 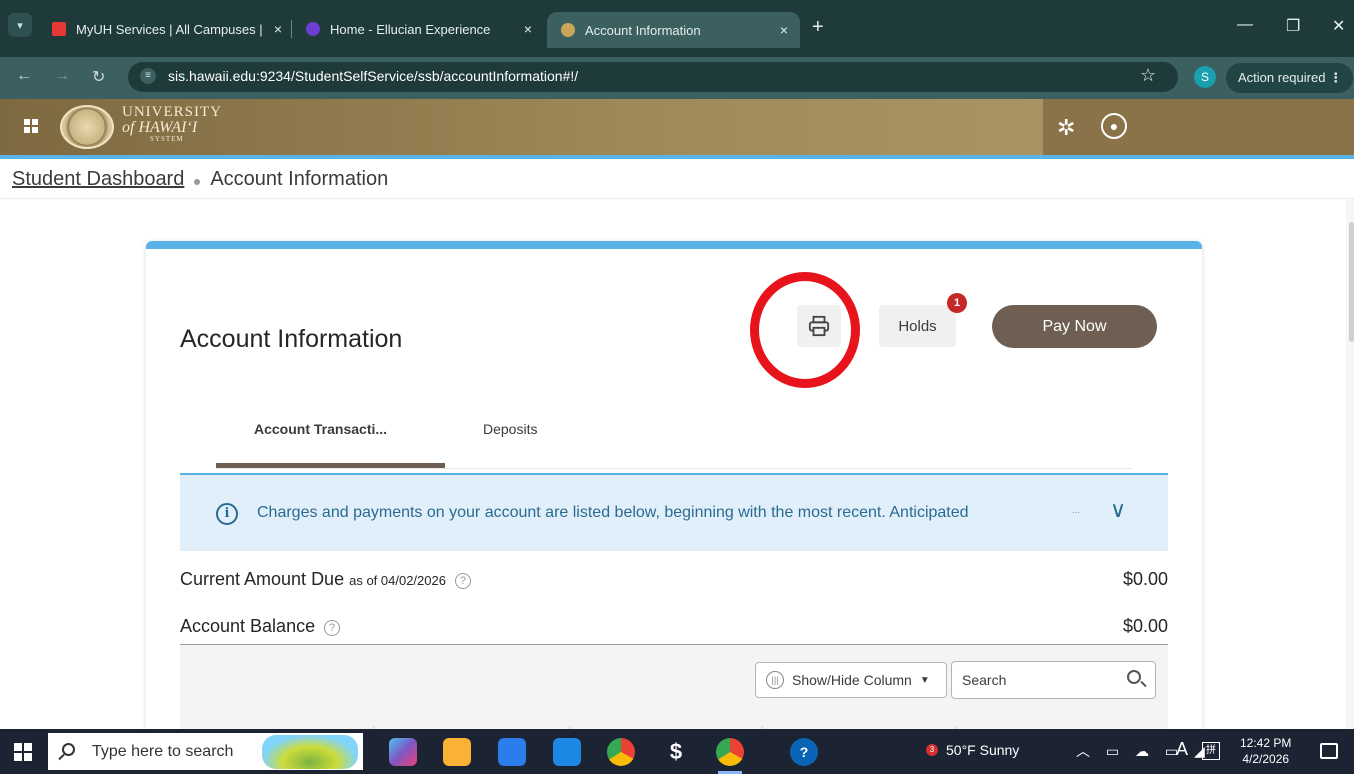 I want to click on help-app-icon: ?, so click(x=804, y=752).